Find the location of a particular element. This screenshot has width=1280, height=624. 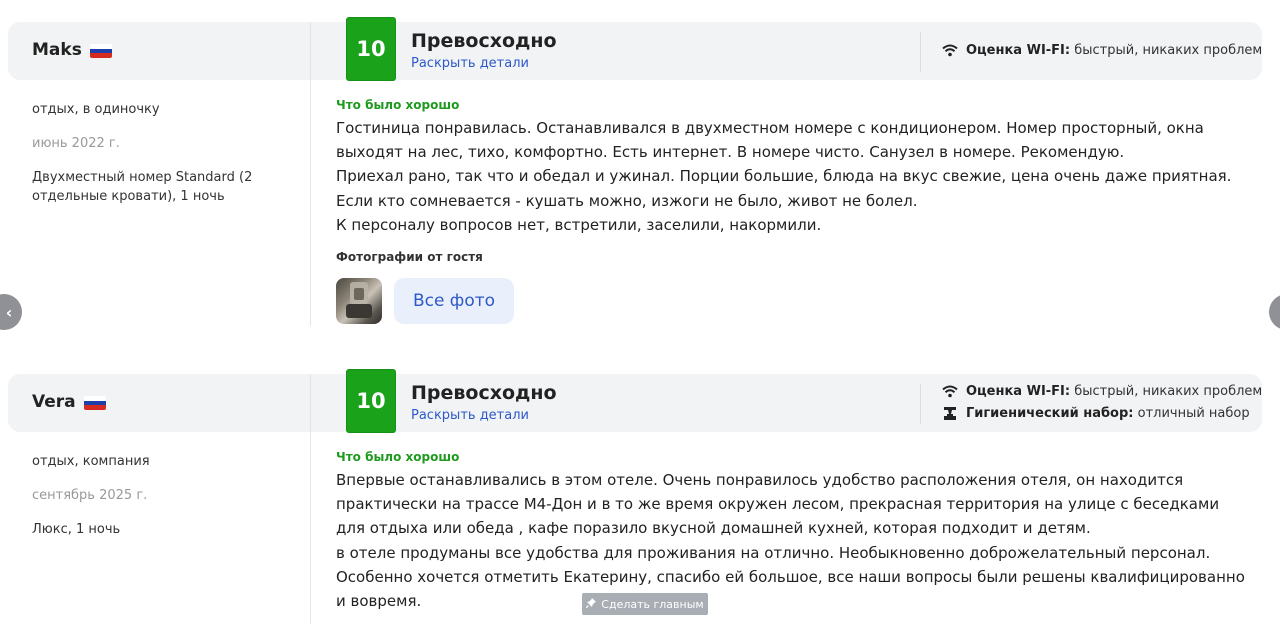

pin-icon is located at coordinates (591, 604).